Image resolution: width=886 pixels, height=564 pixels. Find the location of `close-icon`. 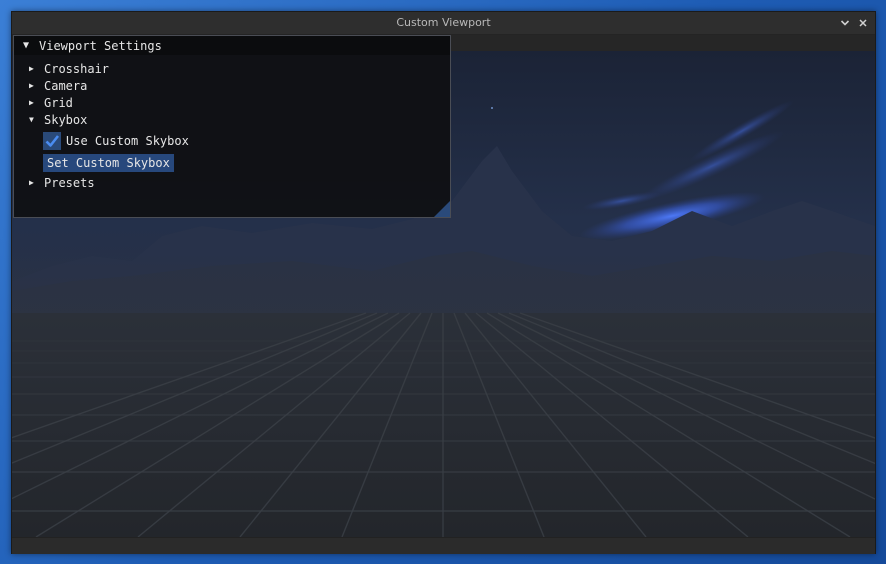

close-icon is located at coordinates (863, 23).